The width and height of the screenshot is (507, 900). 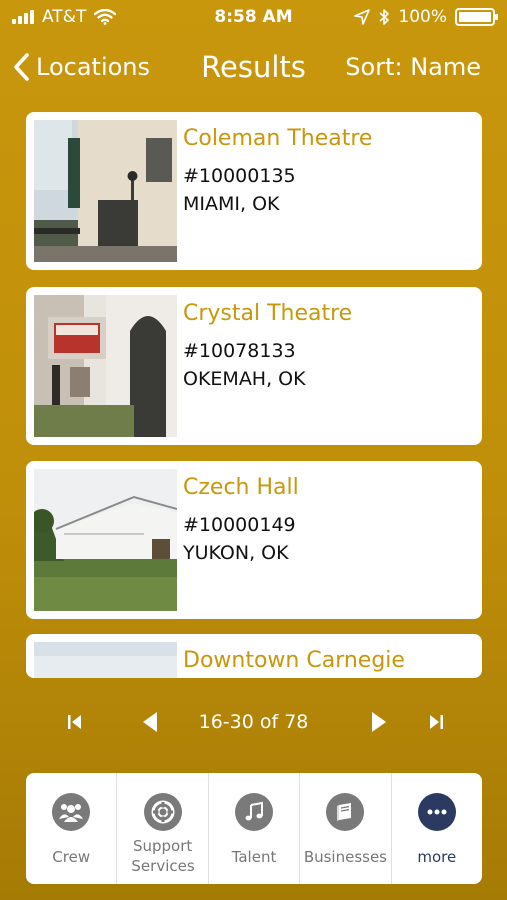 I want to click on location-number: #10000149, so click(x=239, y=525).